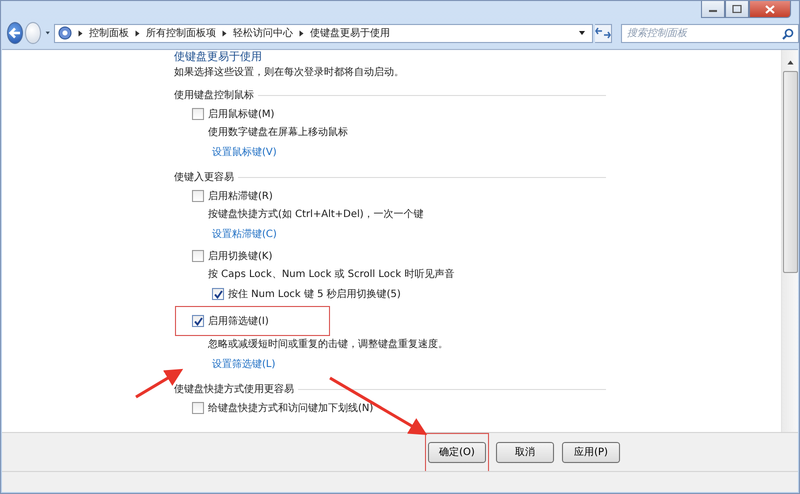  What do you see at coordinates (214, 95) in the screenshot?
I see `section-title: 使用键盘控制鼠标` at bounding box center [214, 95].